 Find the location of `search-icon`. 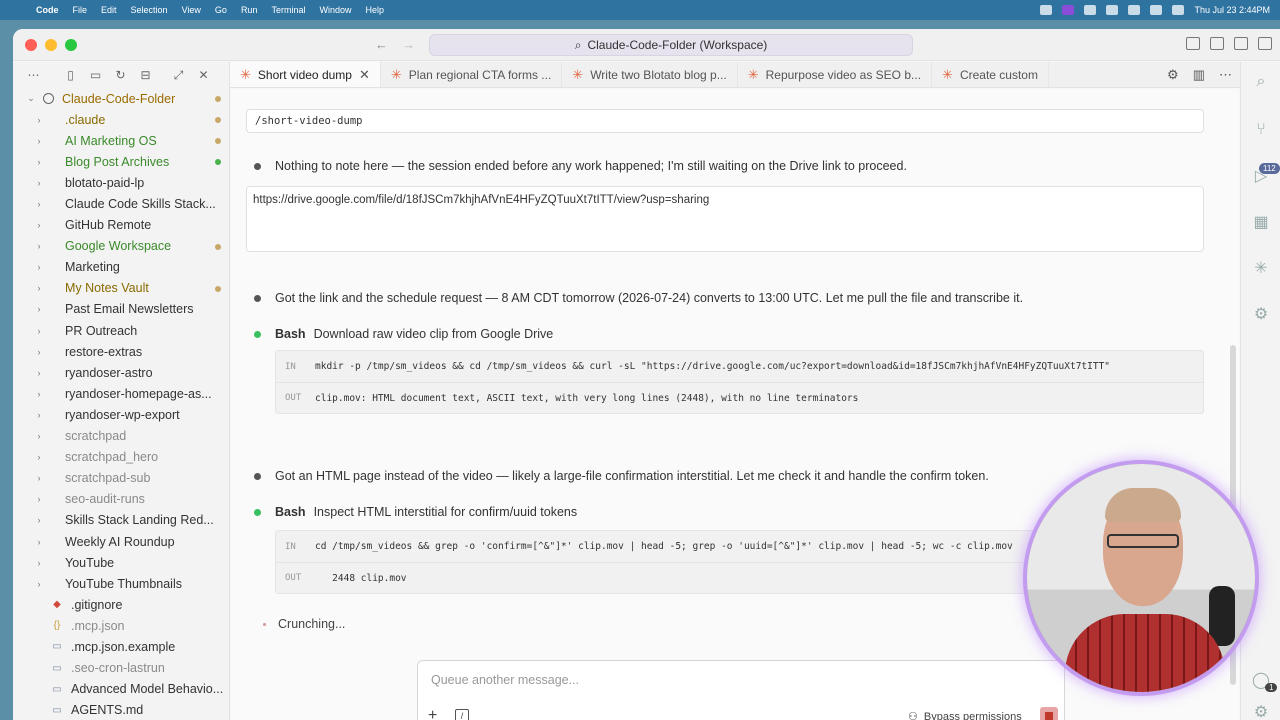

search-icon is located at coordinates (1156, 10).